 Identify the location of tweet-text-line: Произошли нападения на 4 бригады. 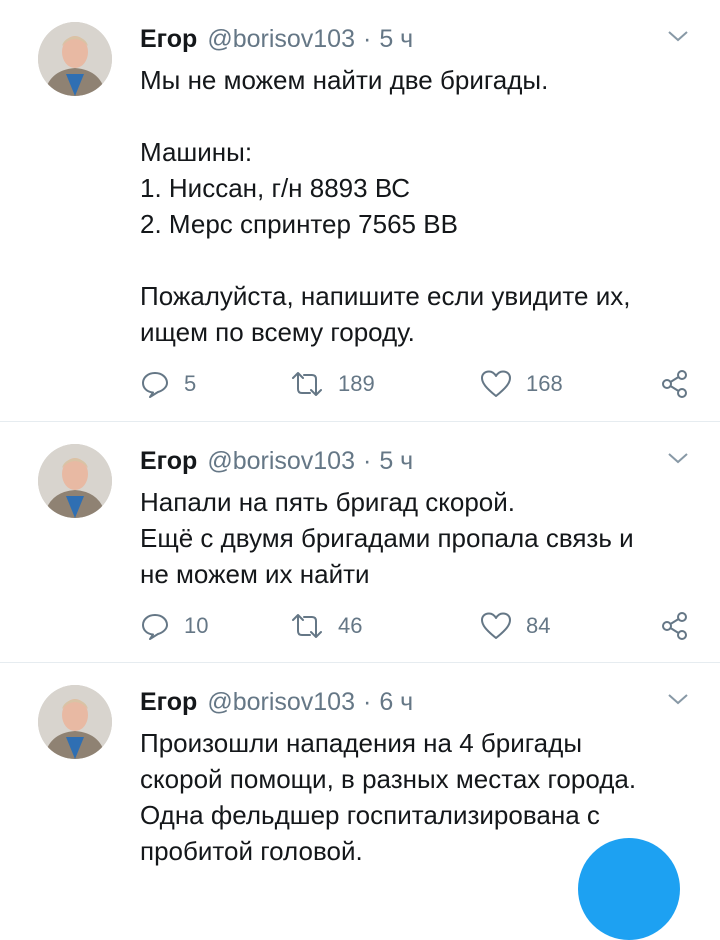
(361, 743).